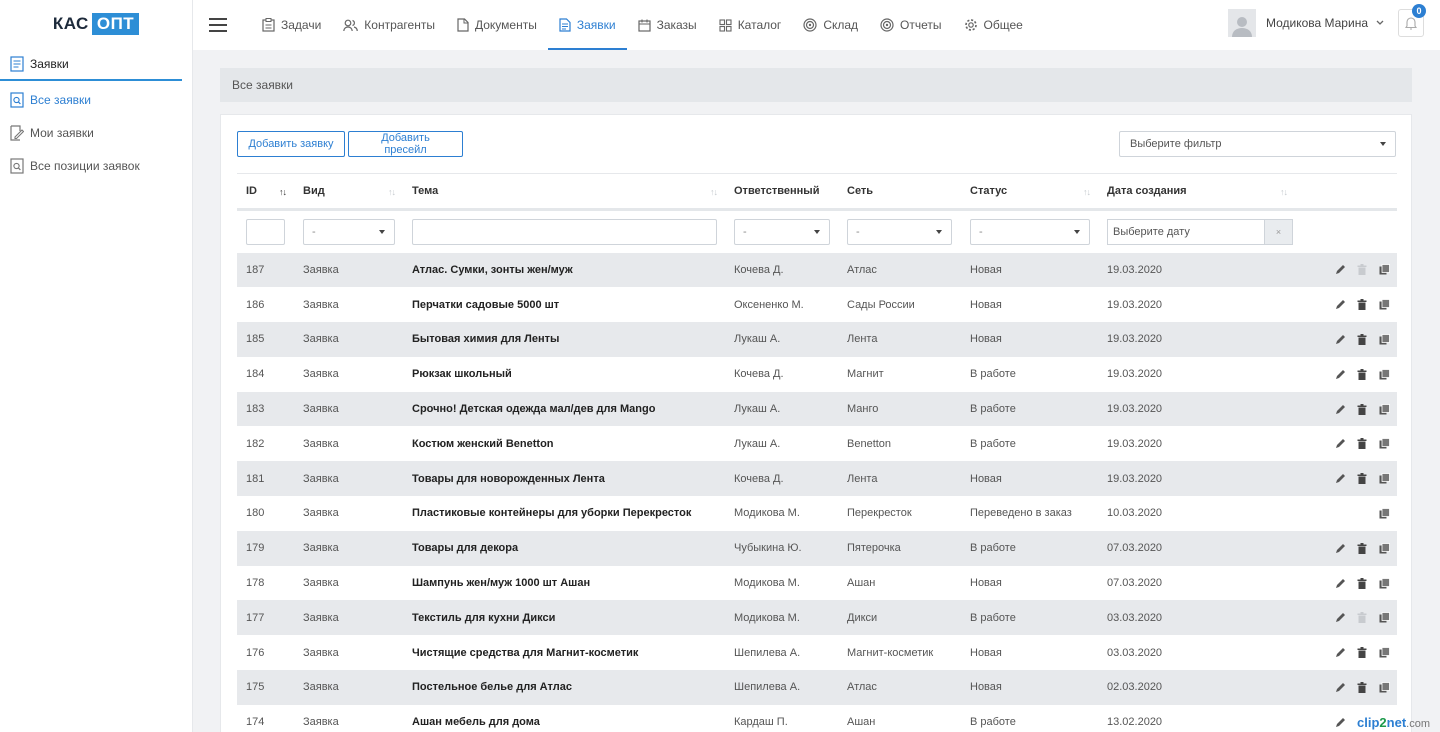 The height and width of the screenshot is (732, 1440). Describe the element at coordinates (91, 64) in the screenshot. I see `sidebar-section-requests: Заявки` at that location.